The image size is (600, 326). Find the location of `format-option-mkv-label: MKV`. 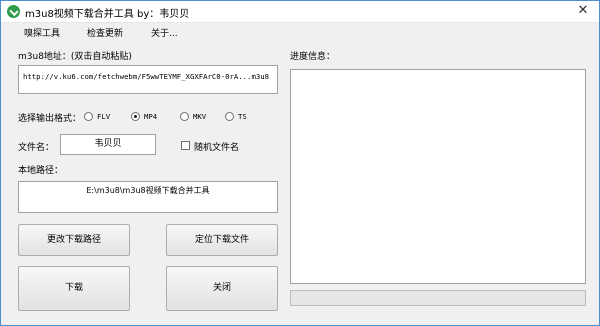

format-option-mkv-label: MKV is located at coordinates (200, 116).